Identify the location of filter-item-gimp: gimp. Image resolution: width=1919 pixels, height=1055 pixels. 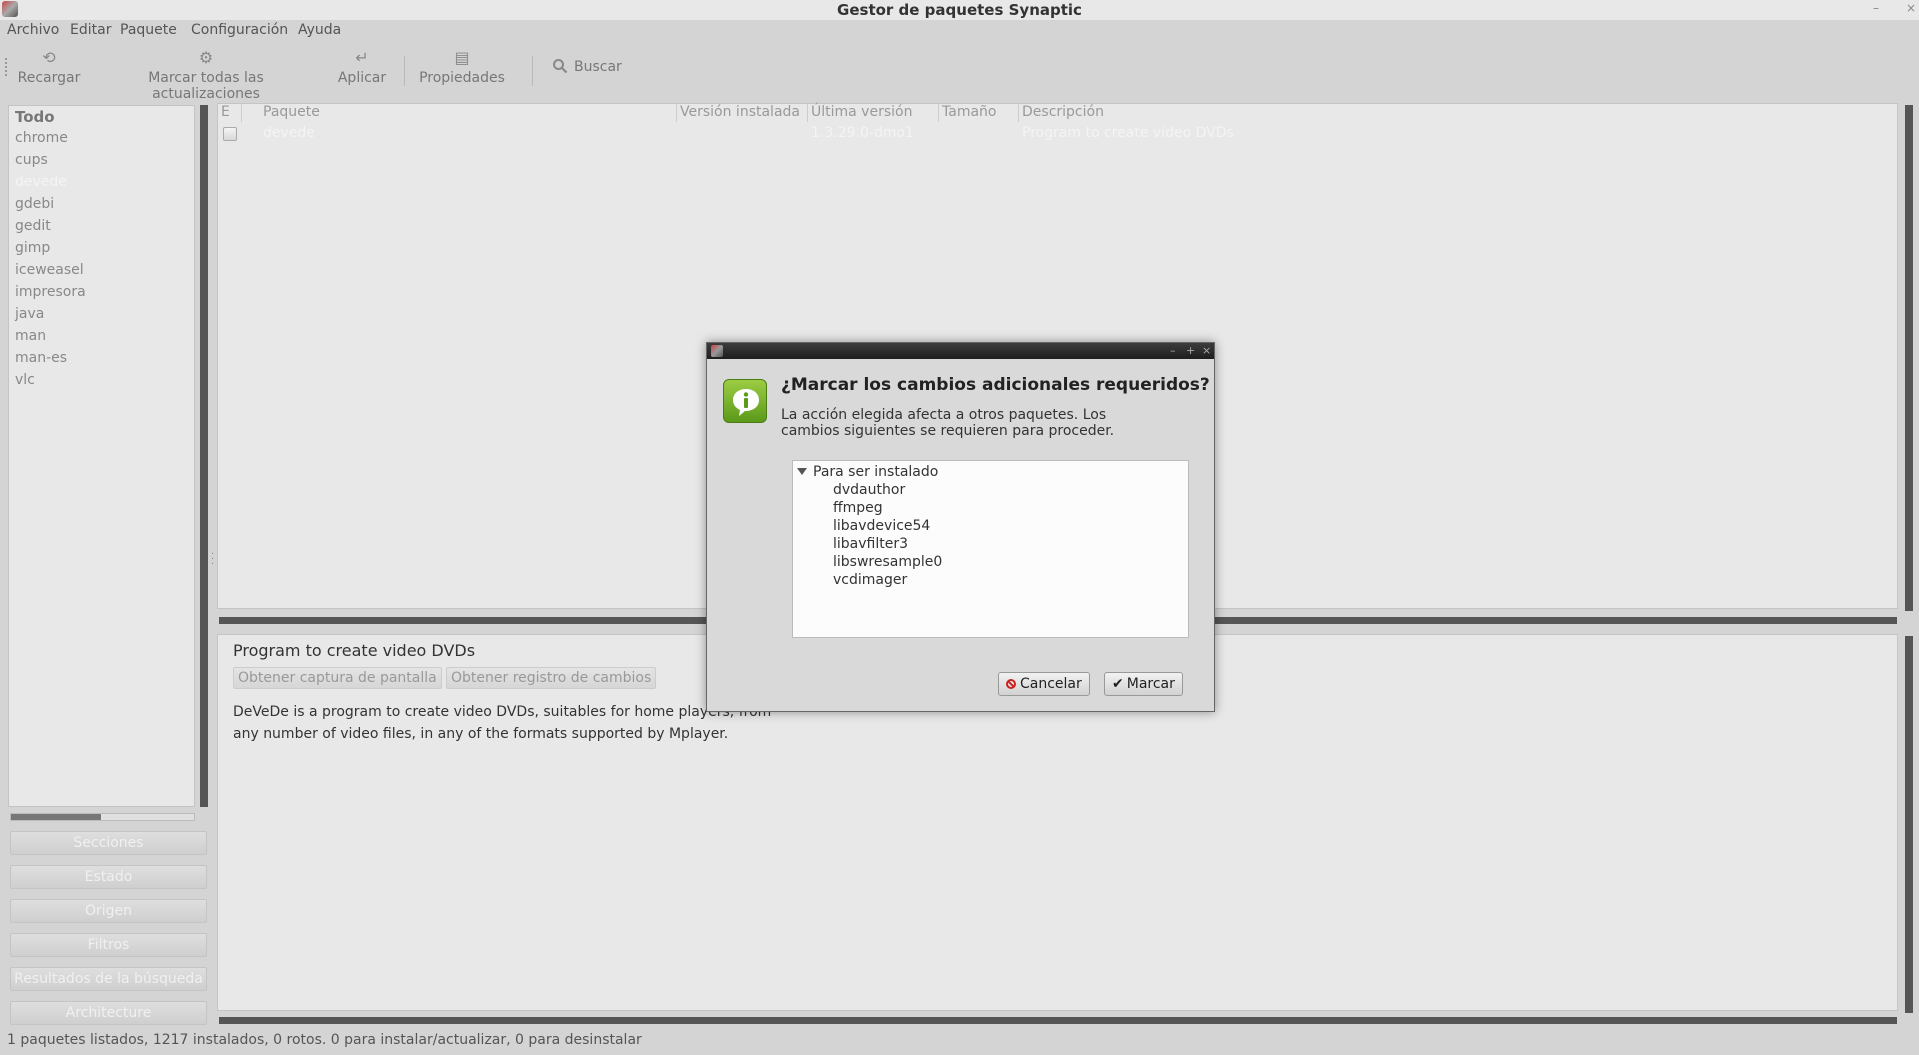
(32, 248).